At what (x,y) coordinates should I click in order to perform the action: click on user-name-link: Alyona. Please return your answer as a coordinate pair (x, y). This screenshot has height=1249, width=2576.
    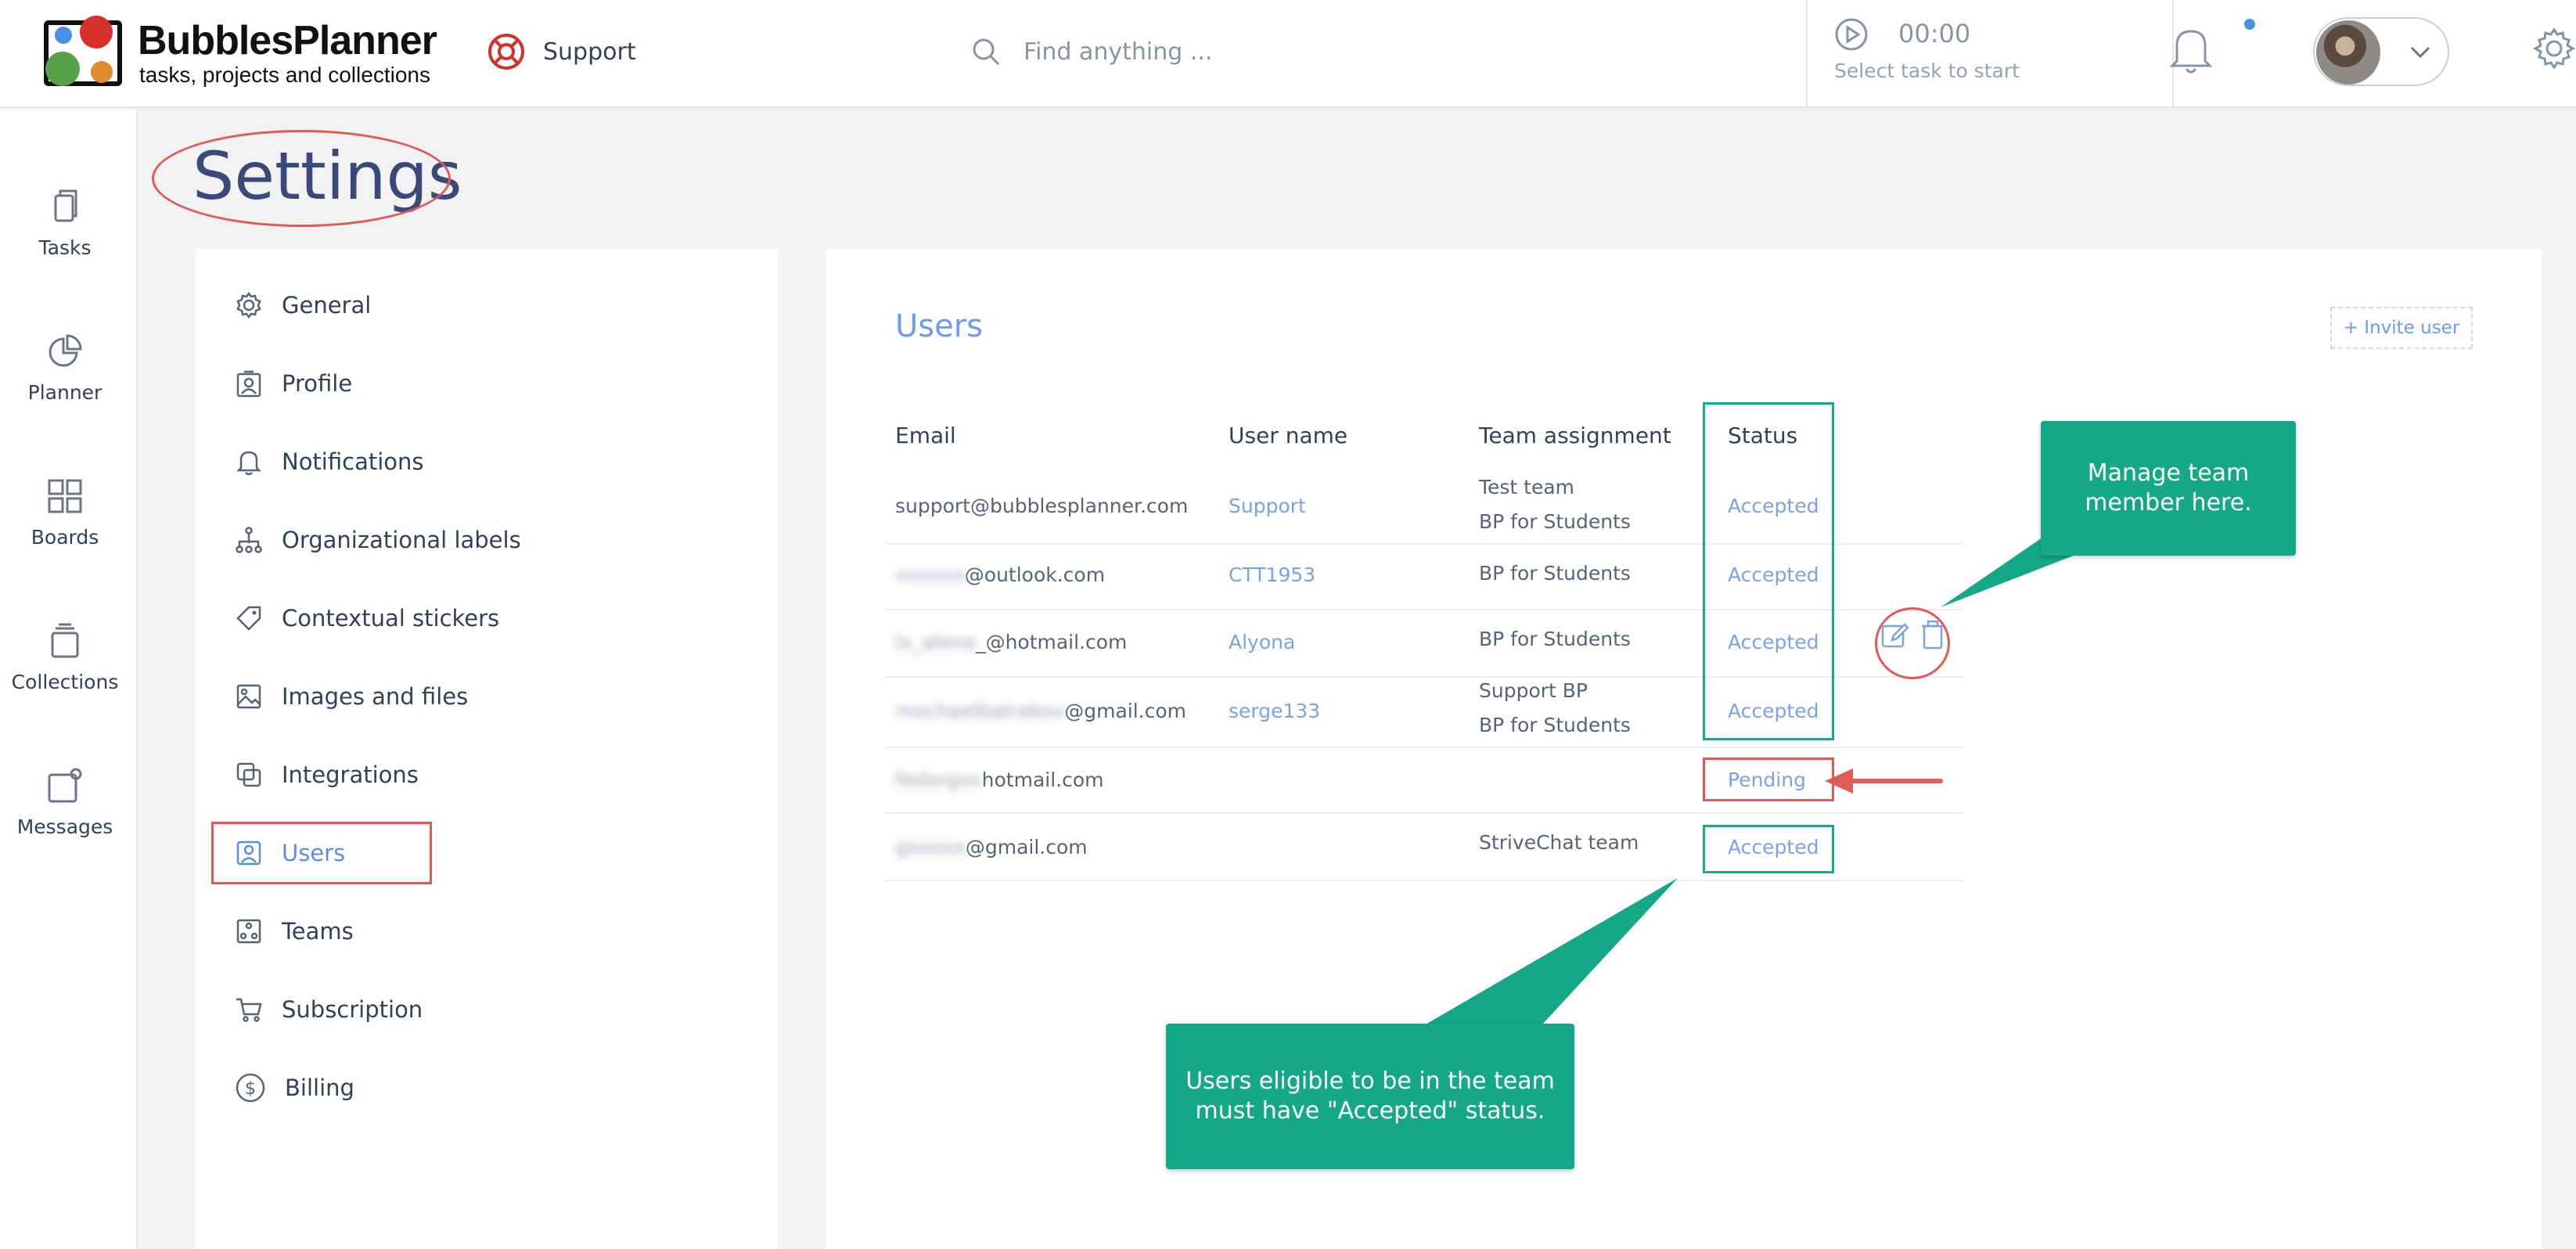
    Looking at the image, I should click on (1262, 642).